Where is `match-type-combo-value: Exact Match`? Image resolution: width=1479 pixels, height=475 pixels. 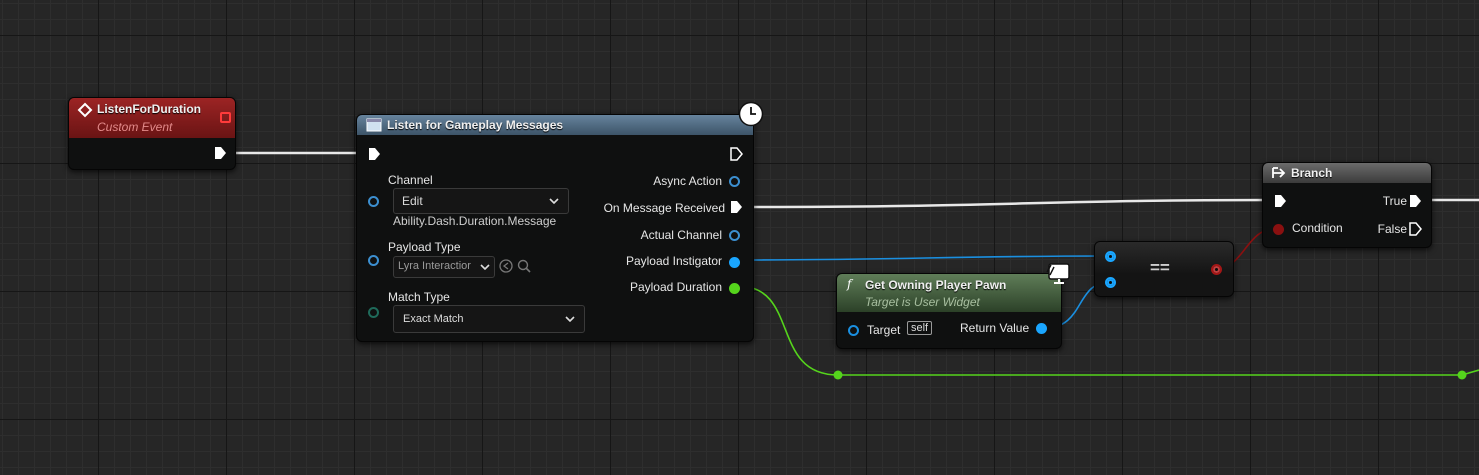 match-type-combo-value: Exact Match is located at coordinates (433, 319).